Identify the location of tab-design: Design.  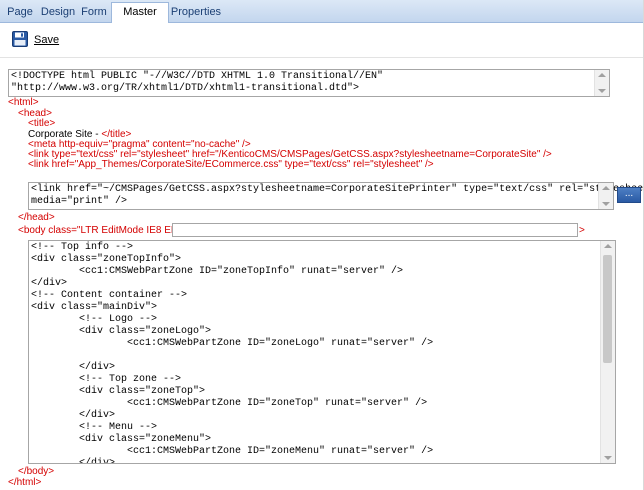
(58, 12).